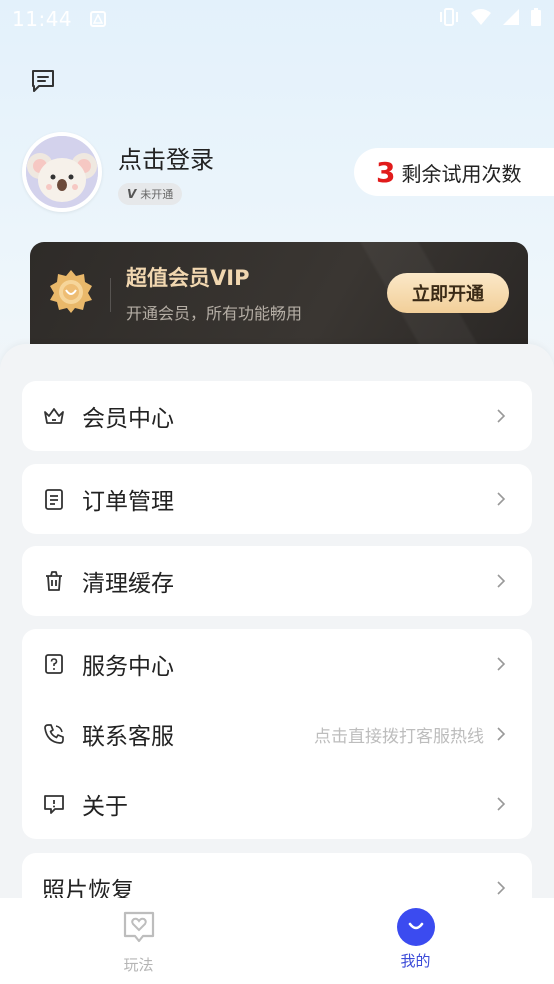 The image size is (554, 984). Describe the element at coordinates (139, 929) in the screenshot. I see `heart-chat-icon` at that location.